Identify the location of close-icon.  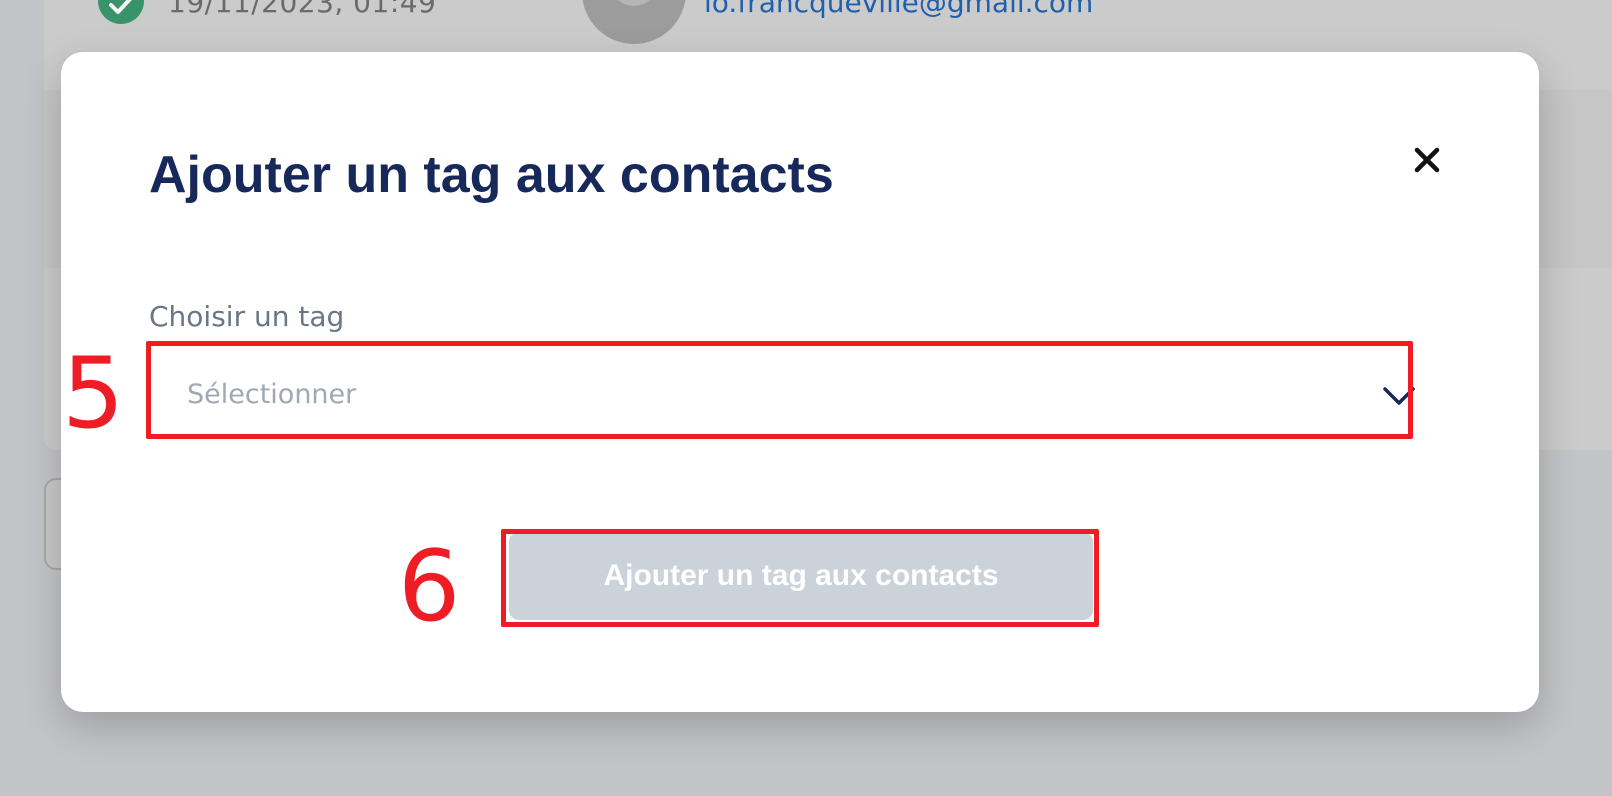
(1427, 160).